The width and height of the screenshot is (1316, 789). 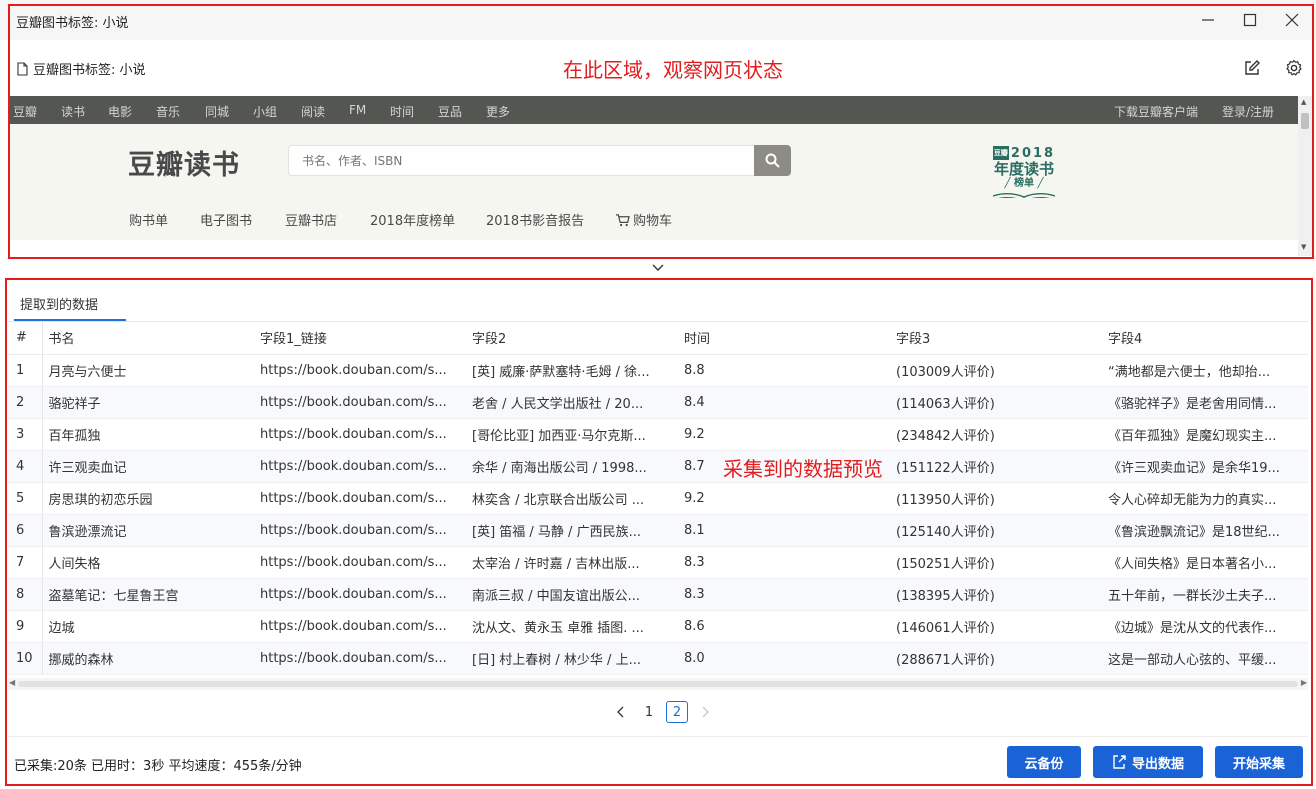 I want to click on nav-link-music: 音乐, so click(x=168, y=111).